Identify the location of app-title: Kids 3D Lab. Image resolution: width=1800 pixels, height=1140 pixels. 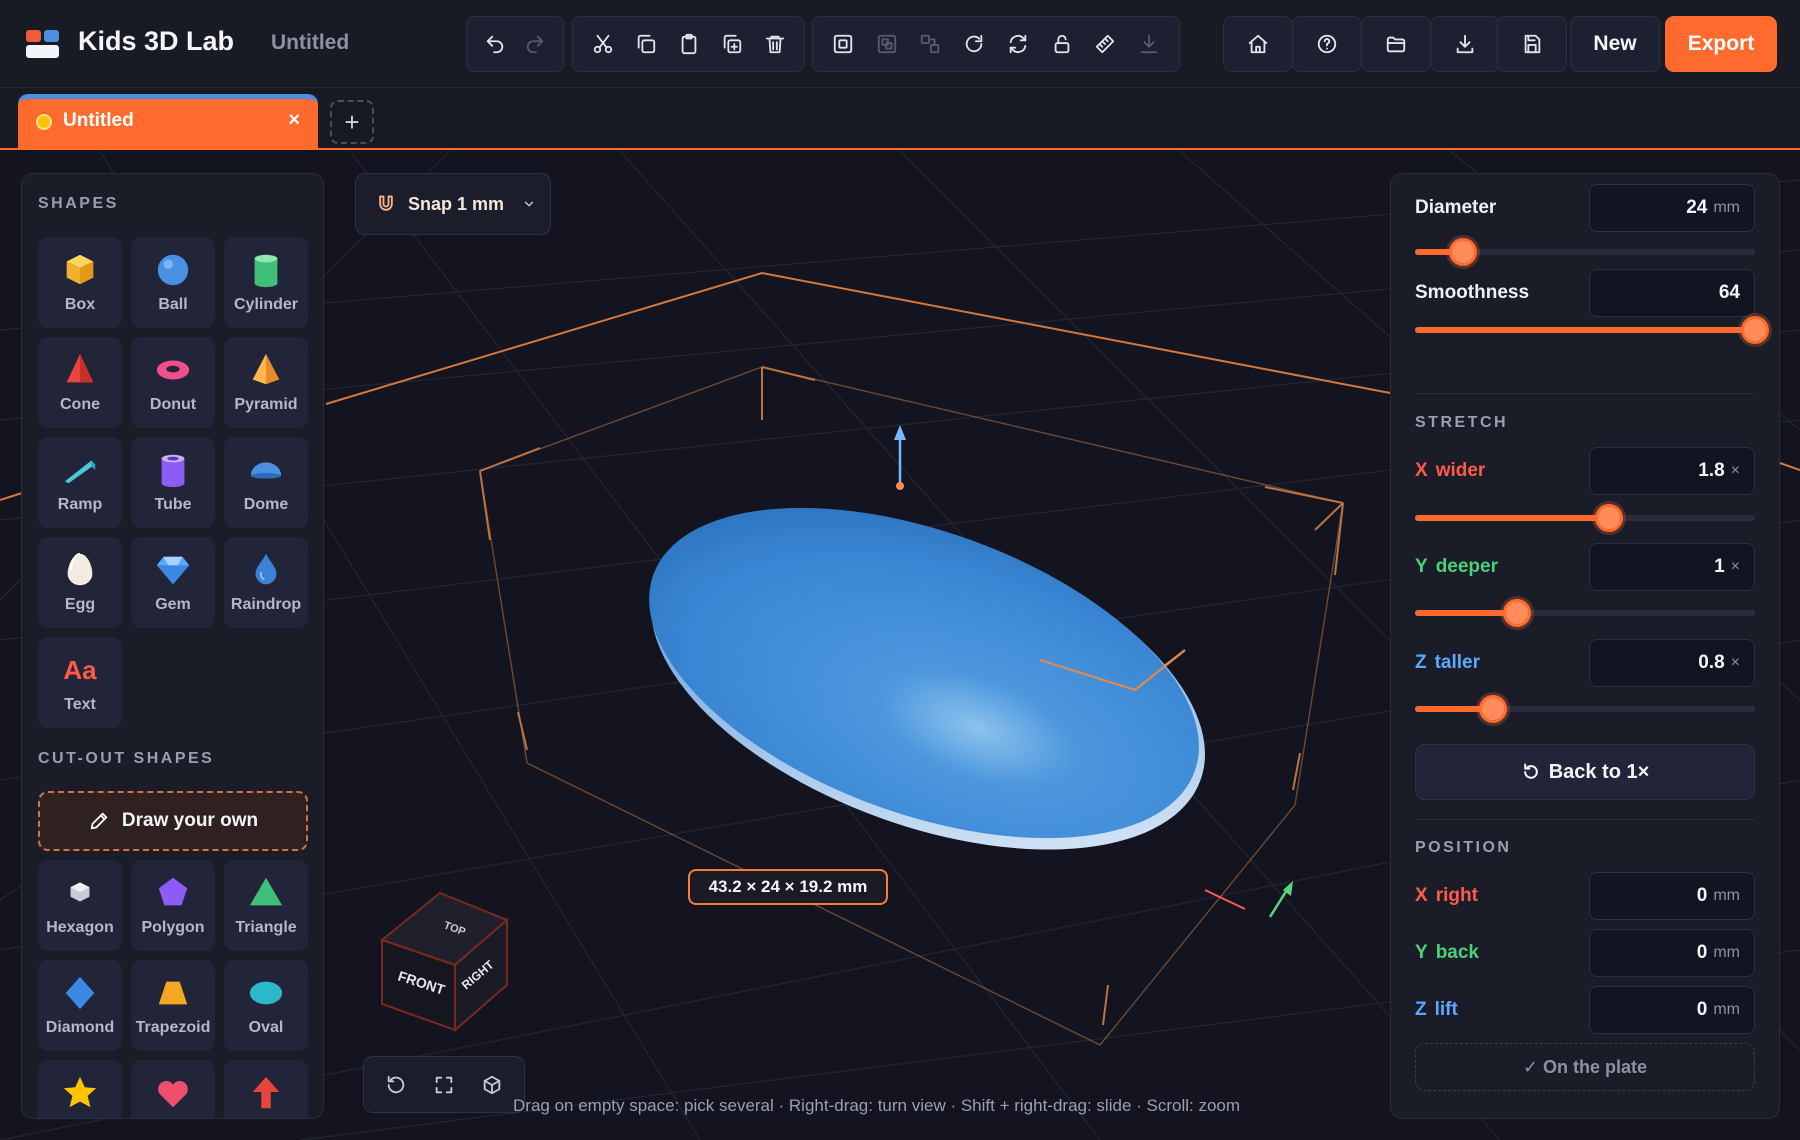
(156, 41).